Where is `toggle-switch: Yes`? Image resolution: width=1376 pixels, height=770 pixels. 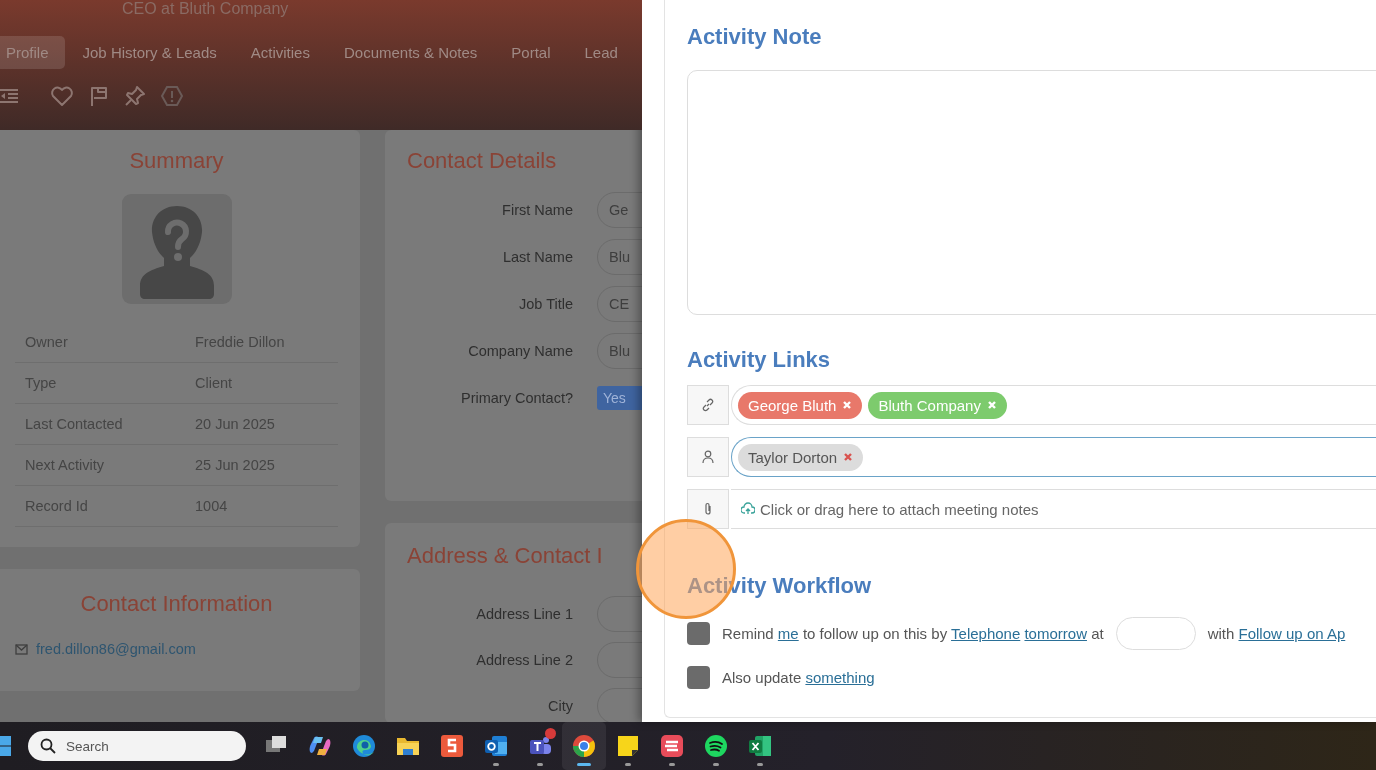
toggle-switch: Yes is located at coordinates (619, 397).